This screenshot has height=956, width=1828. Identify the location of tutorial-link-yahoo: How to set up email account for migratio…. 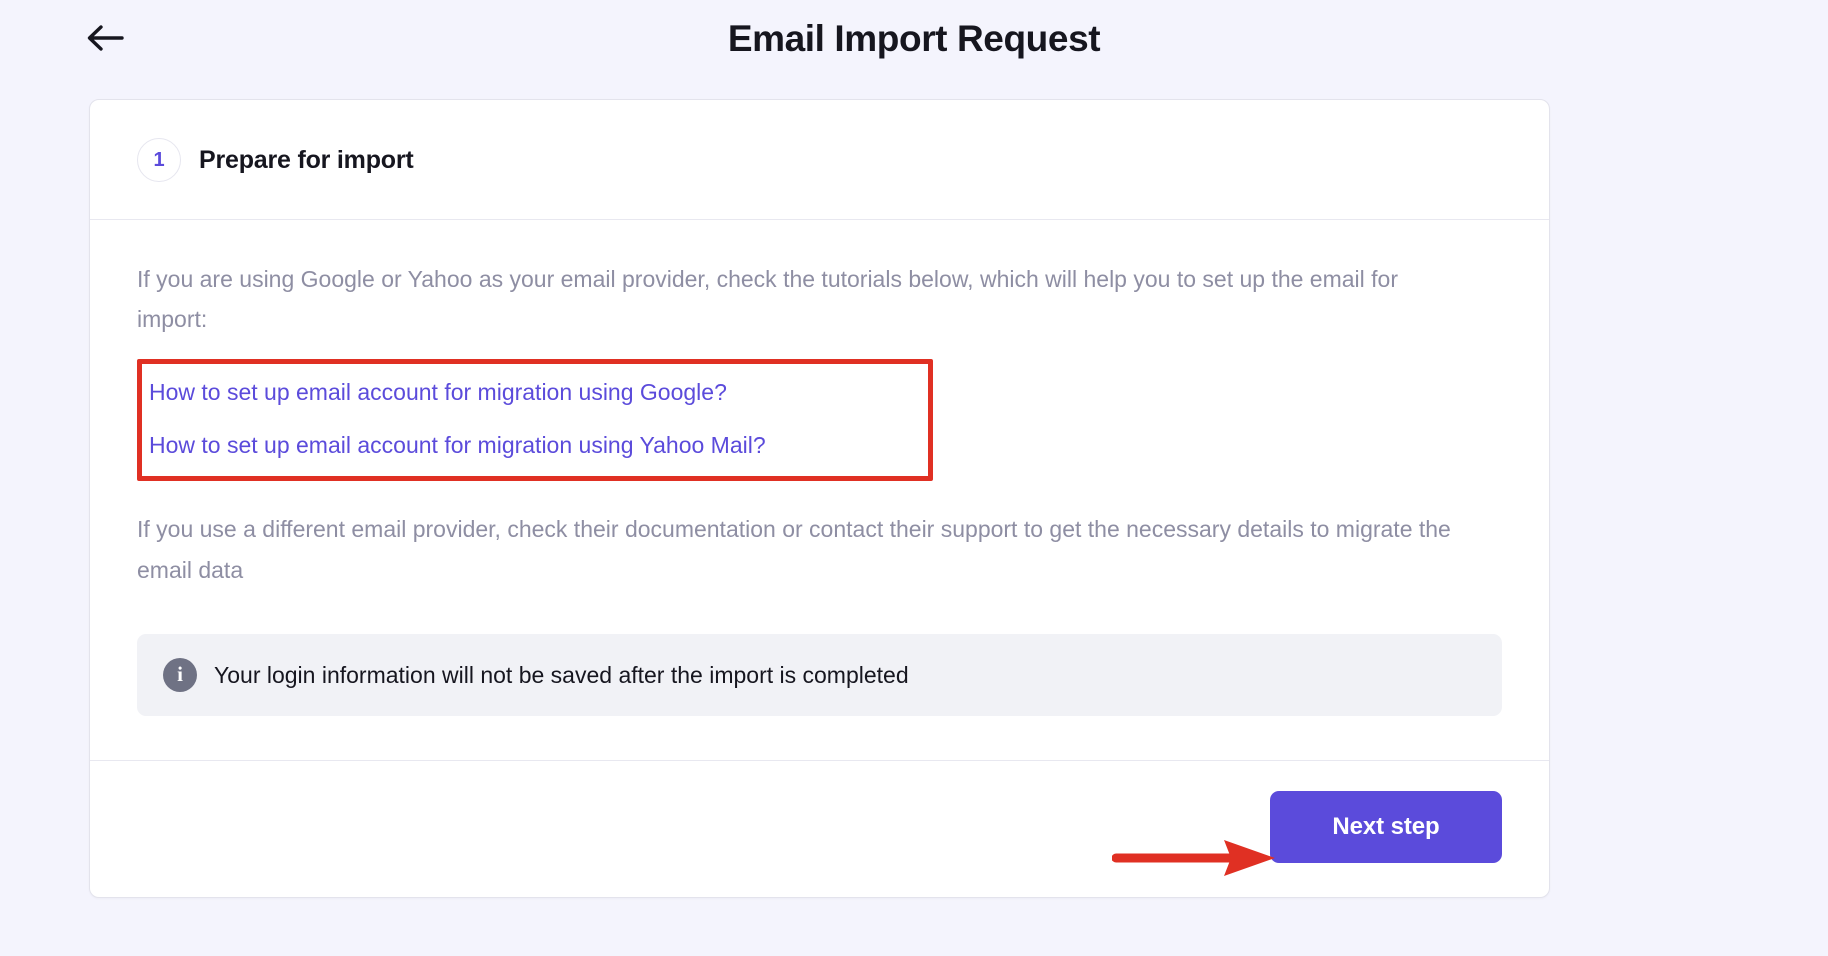
(457, 445).